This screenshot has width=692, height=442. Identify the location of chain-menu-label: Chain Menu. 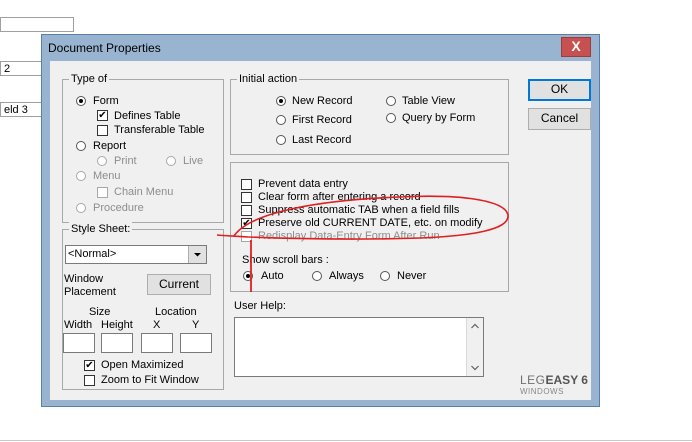
(144, 192).